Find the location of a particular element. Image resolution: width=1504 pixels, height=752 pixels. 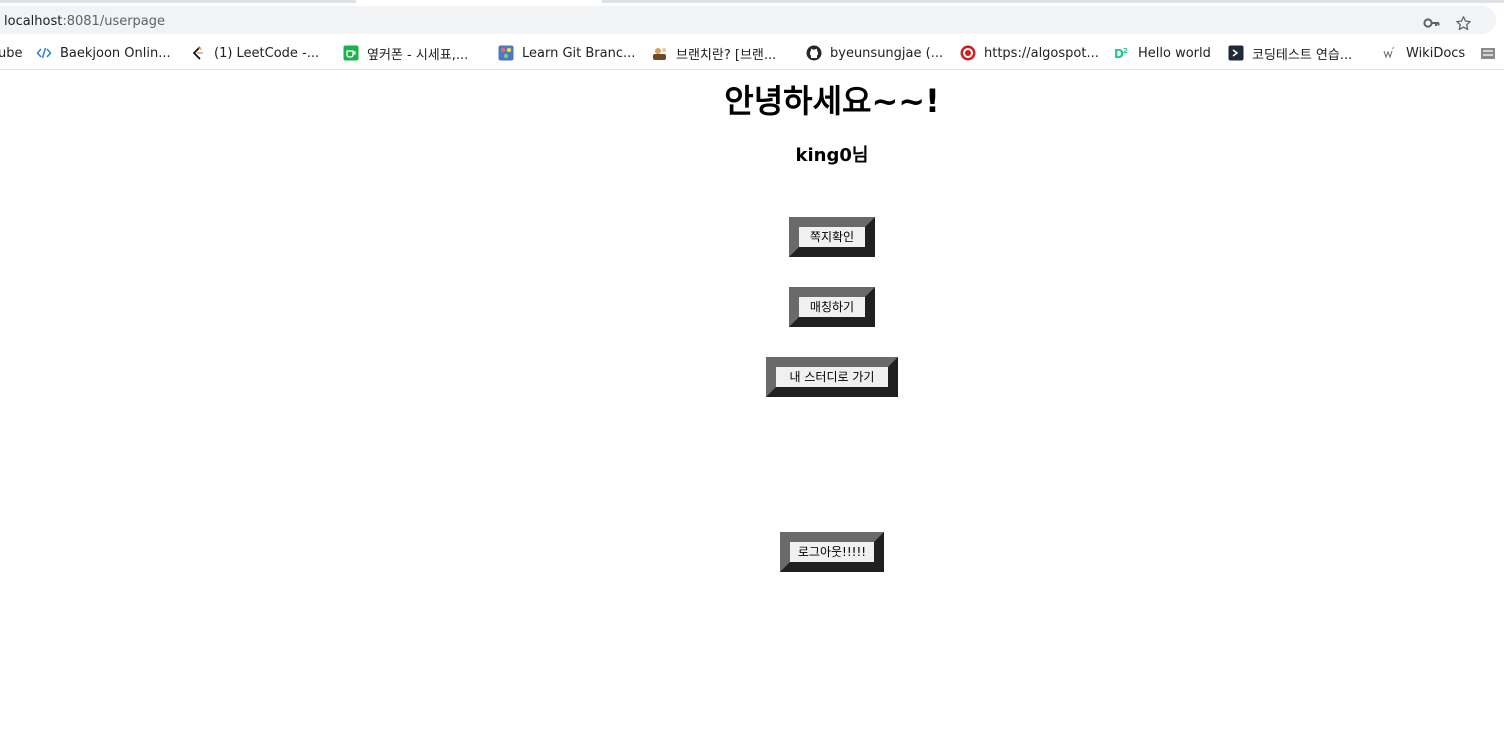

bookmark-youtube: ube is located at coordinates (11, 53).